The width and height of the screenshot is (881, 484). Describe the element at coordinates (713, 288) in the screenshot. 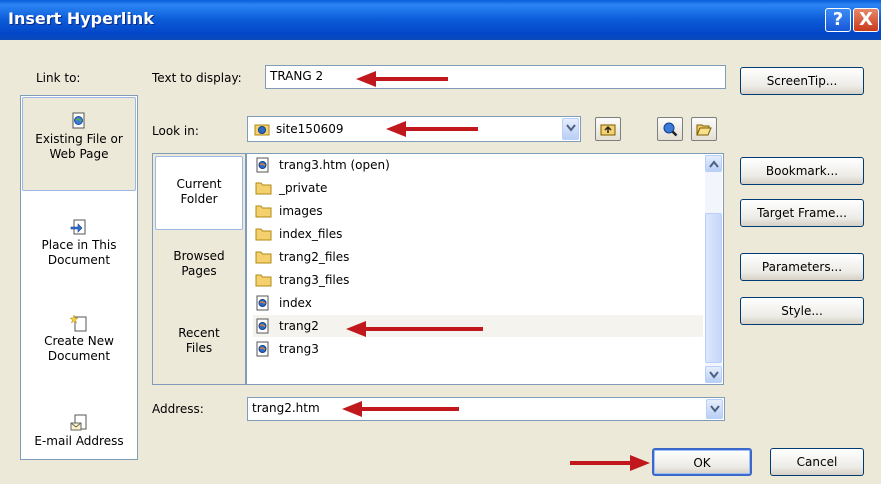

I see `scroll-thumb` at that location.